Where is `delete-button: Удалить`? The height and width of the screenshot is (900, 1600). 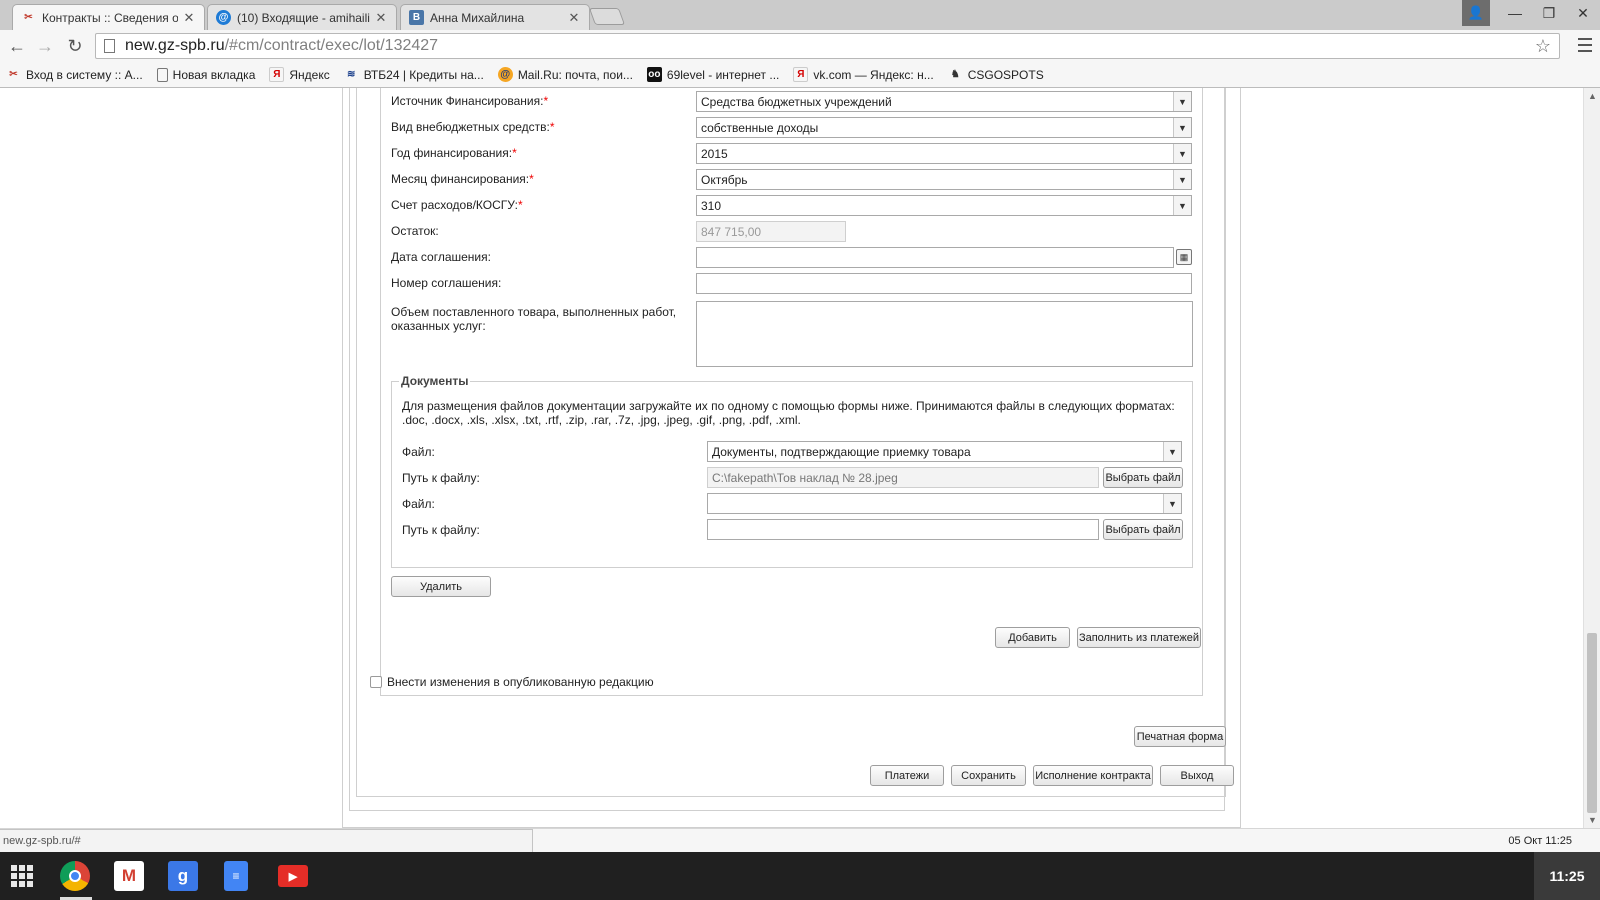 delete-button: Удалить is located at coordinates (441, 586).